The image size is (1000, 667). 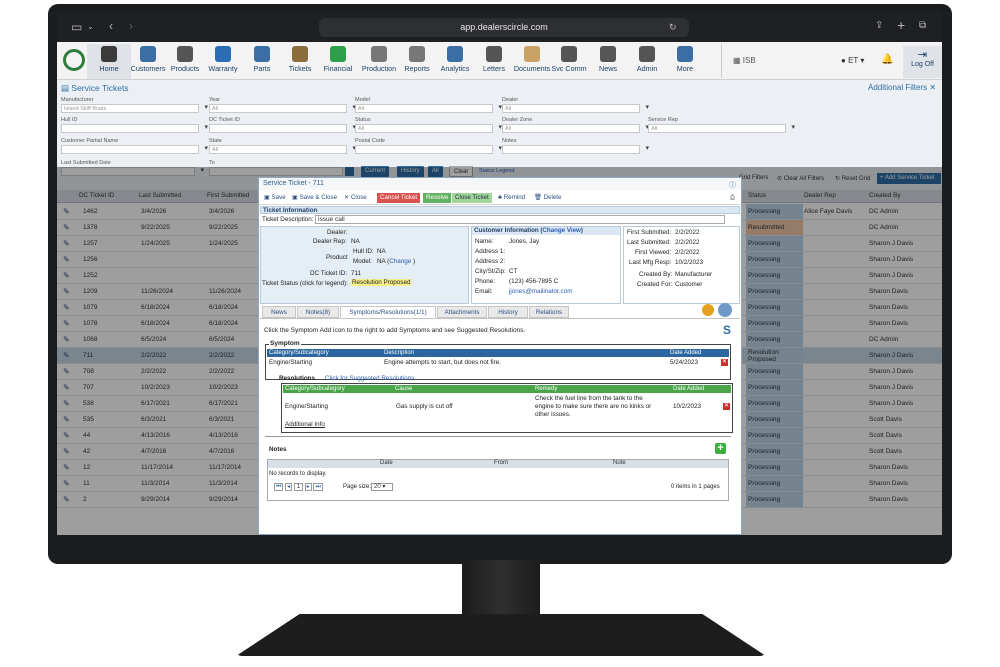 I want to click on nav-item-more: More, so click(x=685, y=61).